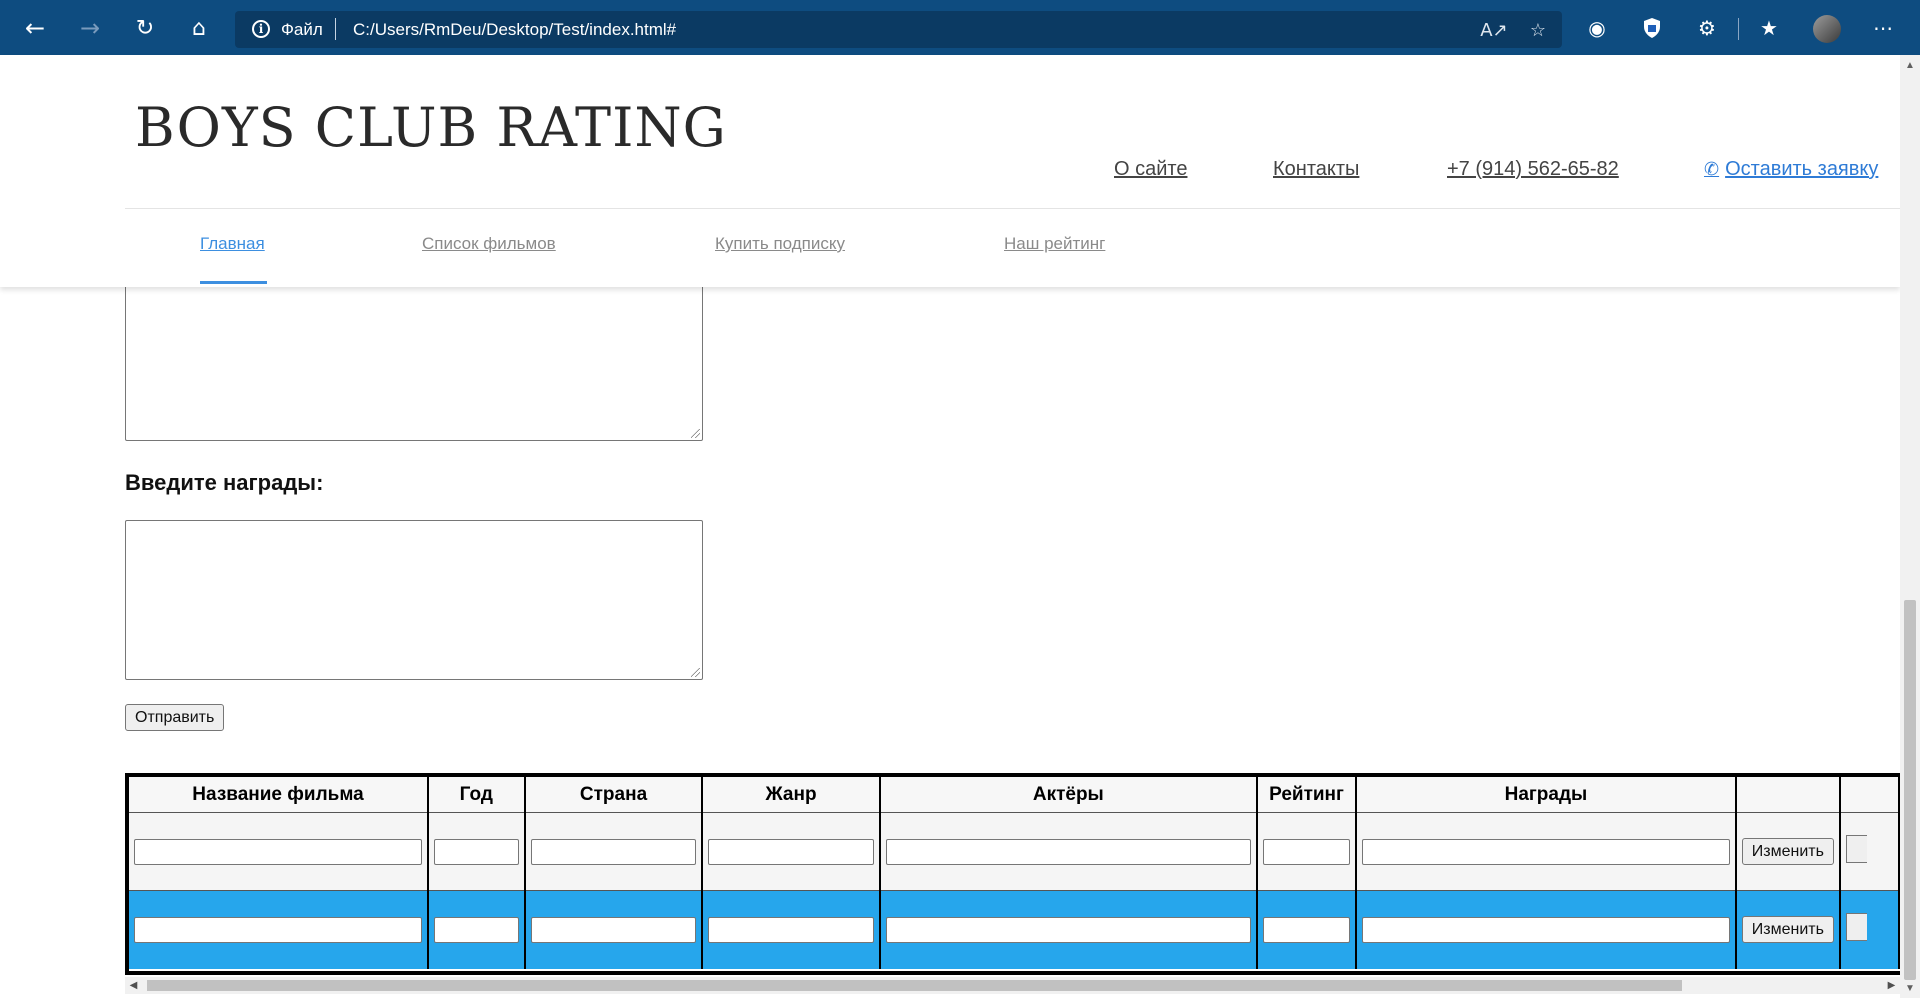 The height and width of the screenshot is (998, 1920). Describe the element at coordinates (233, 282) in the screenshot. I see `menu-active-indicator` at that location.